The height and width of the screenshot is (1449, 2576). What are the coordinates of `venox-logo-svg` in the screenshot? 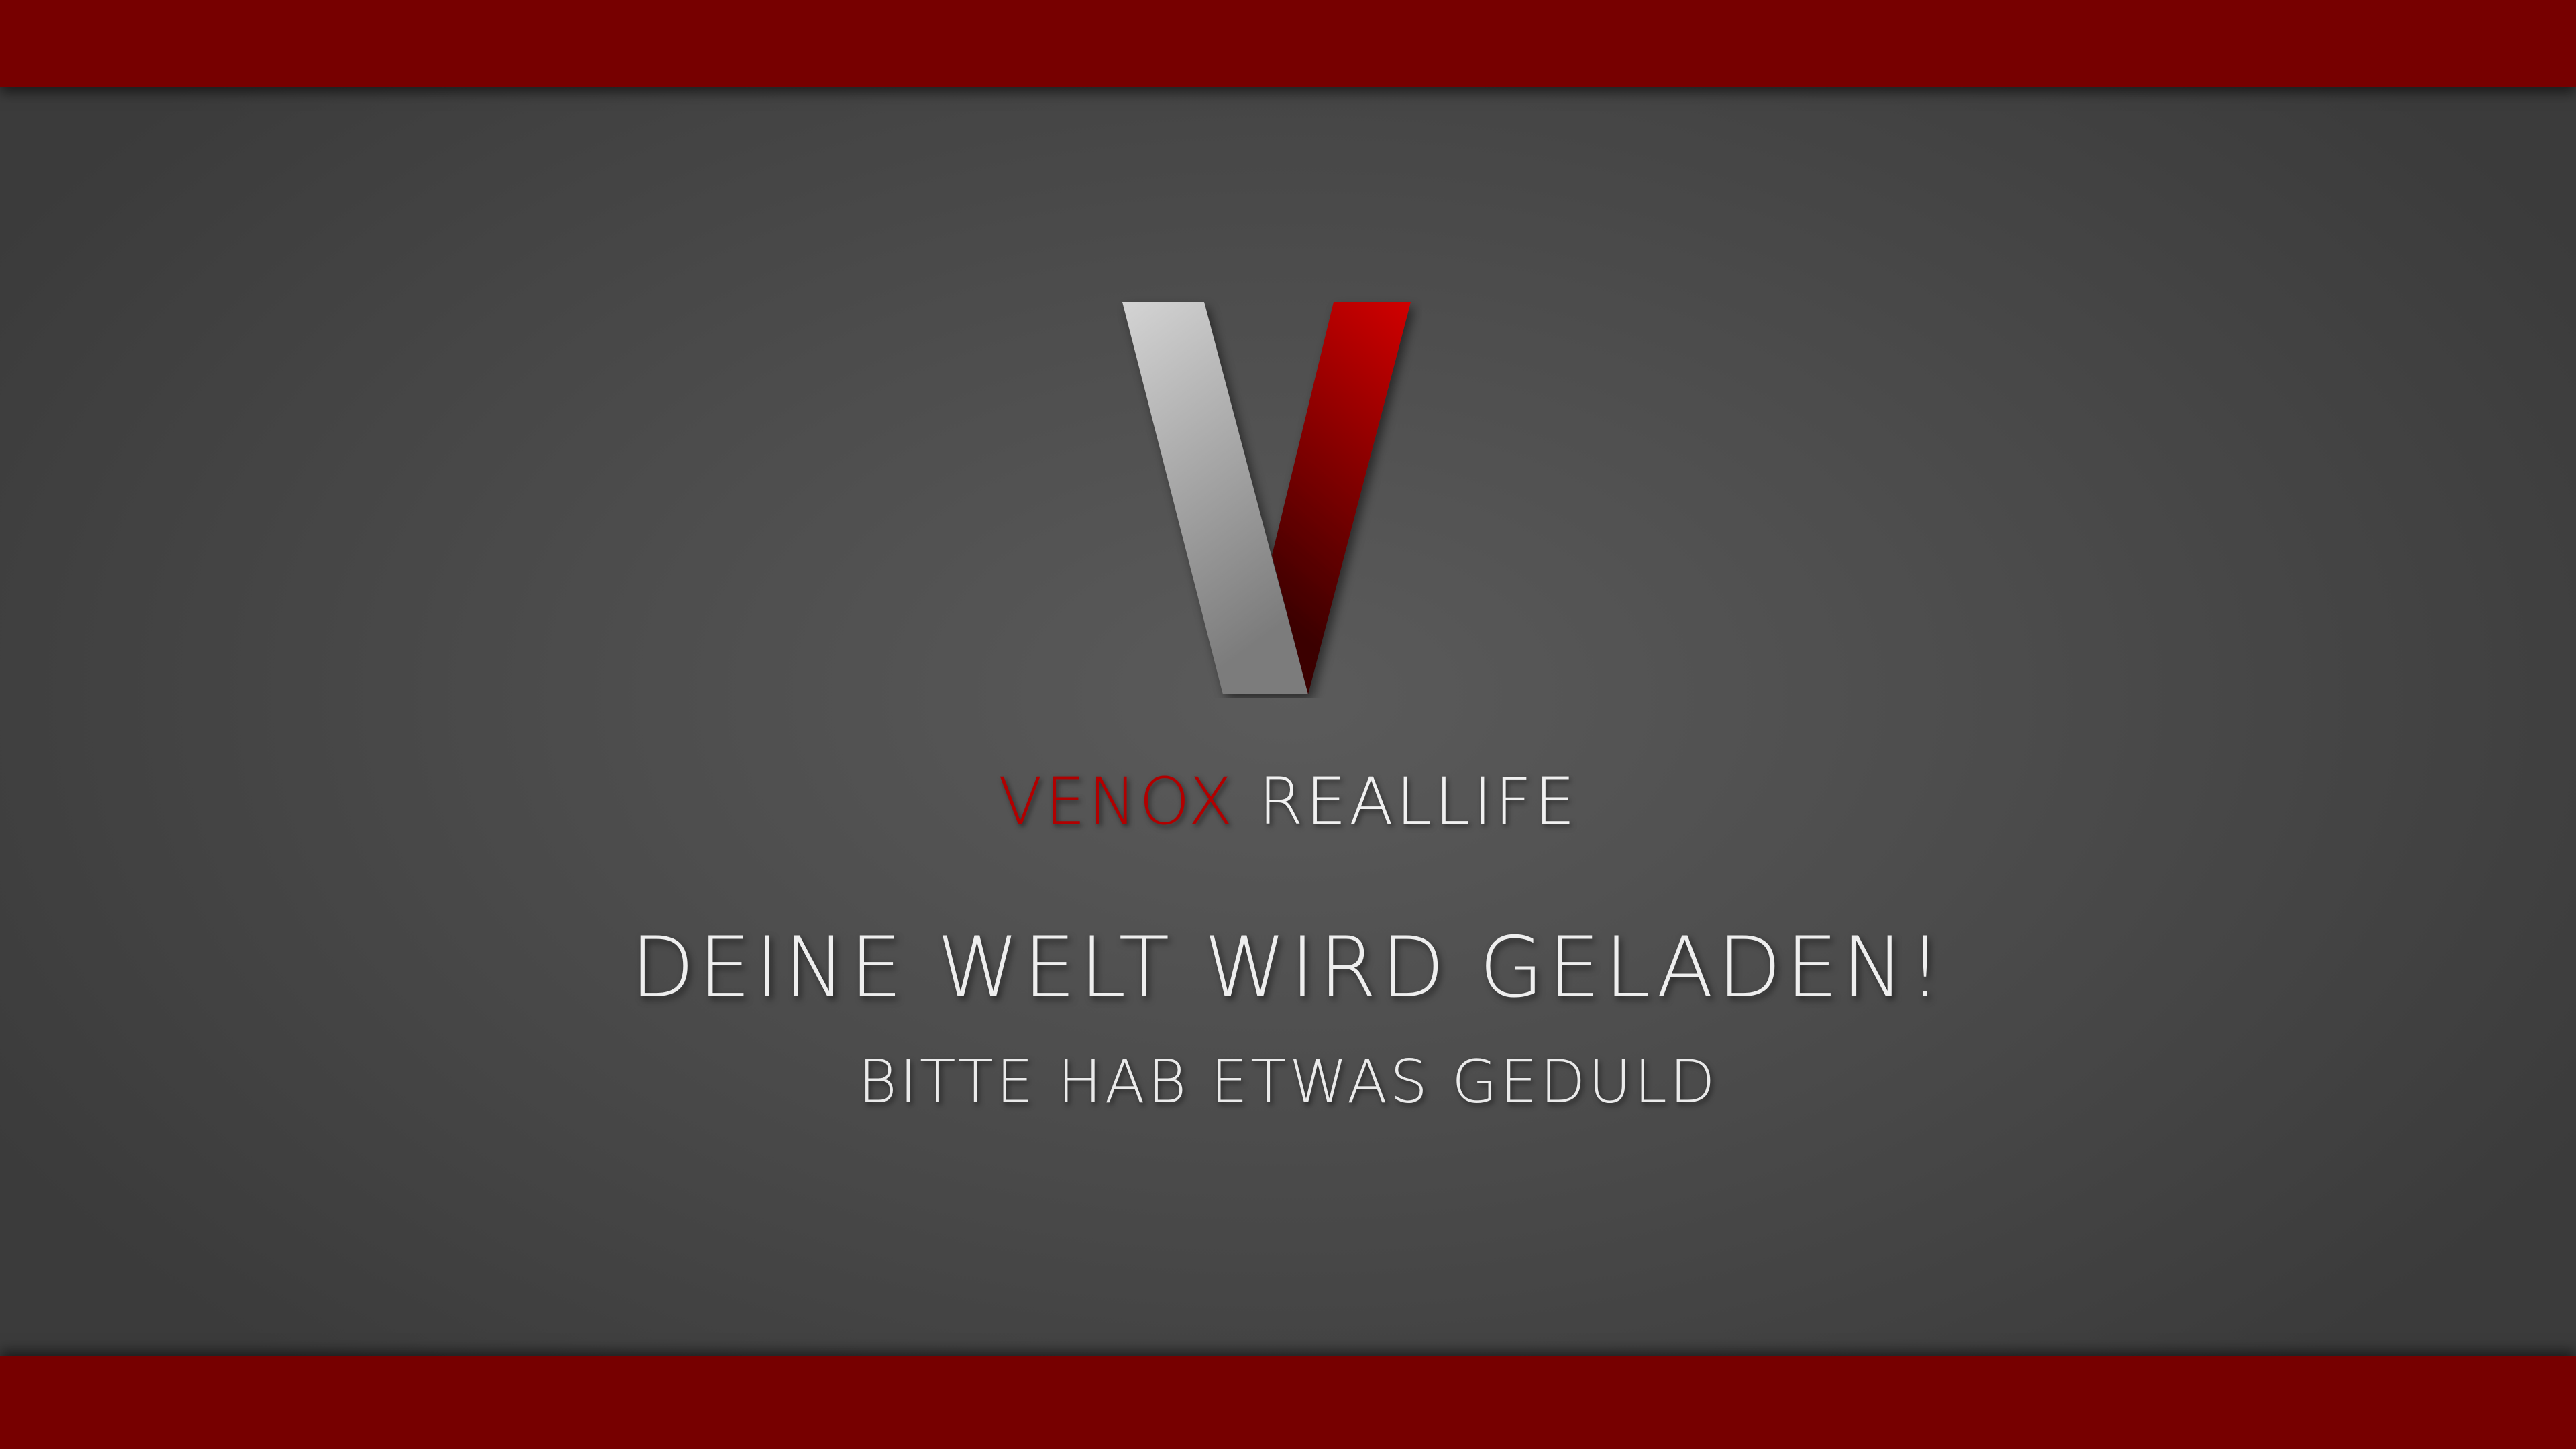 It's located at (1266, 498).